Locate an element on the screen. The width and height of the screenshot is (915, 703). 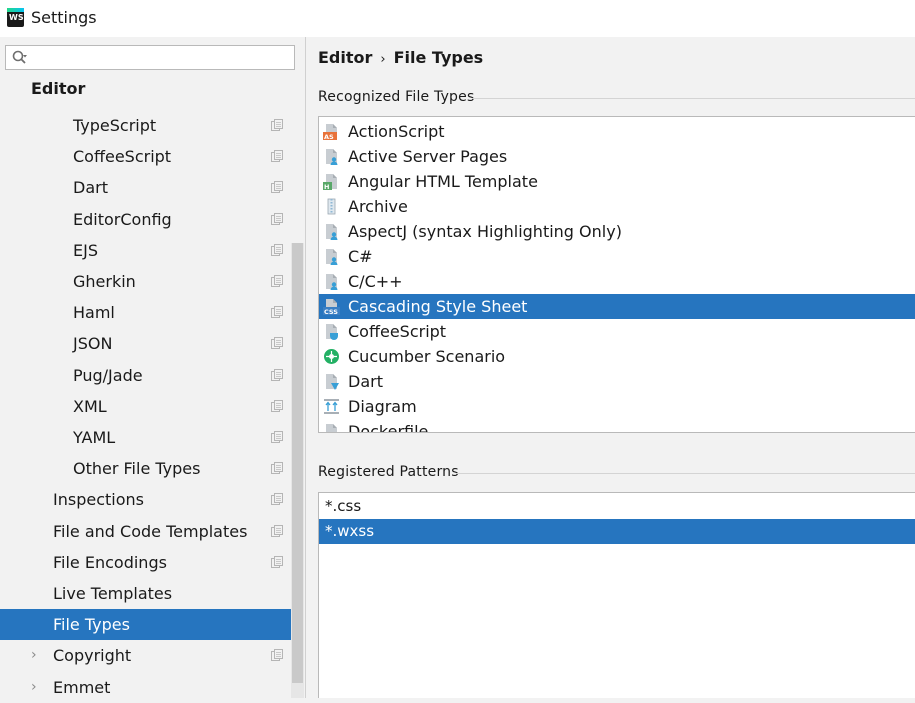
file-type-label: Diagram is located at coordinates (382, 406).